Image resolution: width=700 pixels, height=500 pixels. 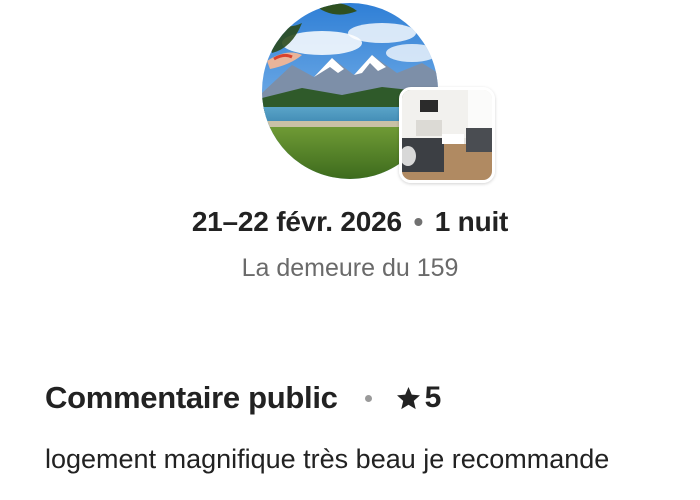 What do you see at coordinates (350, 268) in the screenshot?
I see `listing-name: La demeure du 159` at bounding box center [350, 268].